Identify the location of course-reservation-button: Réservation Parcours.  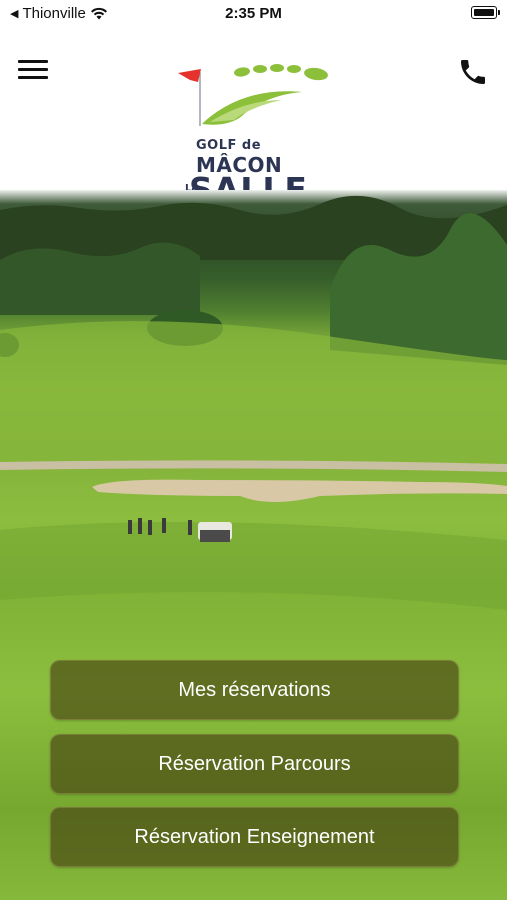
(254, 764).